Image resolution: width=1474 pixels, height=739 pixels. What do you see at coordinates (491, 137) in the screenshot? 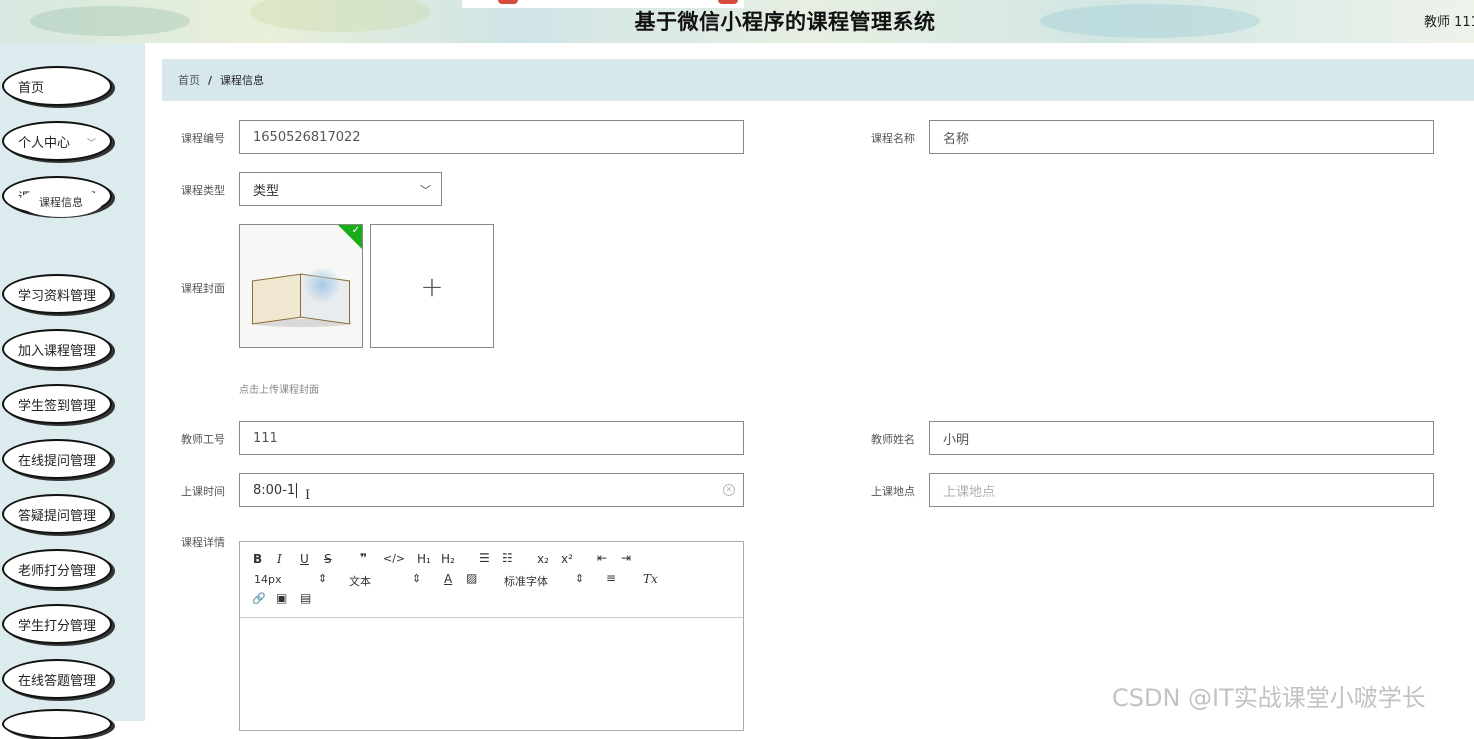
I see `course-no-input: 1650526817022` at bounding box center [491, 137].